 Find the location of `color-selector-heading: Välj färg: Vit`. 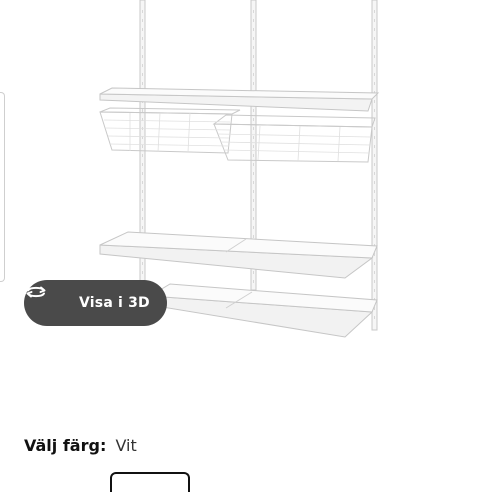

color-selector-heading: Välj färg: Vit is located at coordinates (80, 445).